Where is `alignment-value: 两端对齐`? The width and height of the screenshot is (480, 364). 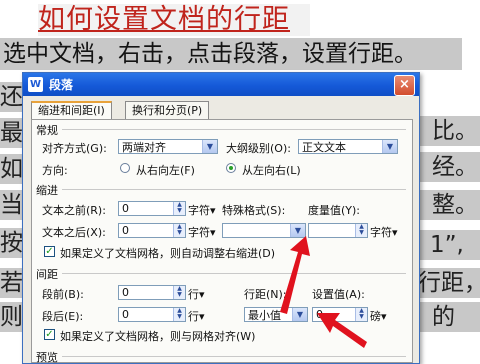 alignment-value: 两端对齐 is located at coordinates (144, 147).